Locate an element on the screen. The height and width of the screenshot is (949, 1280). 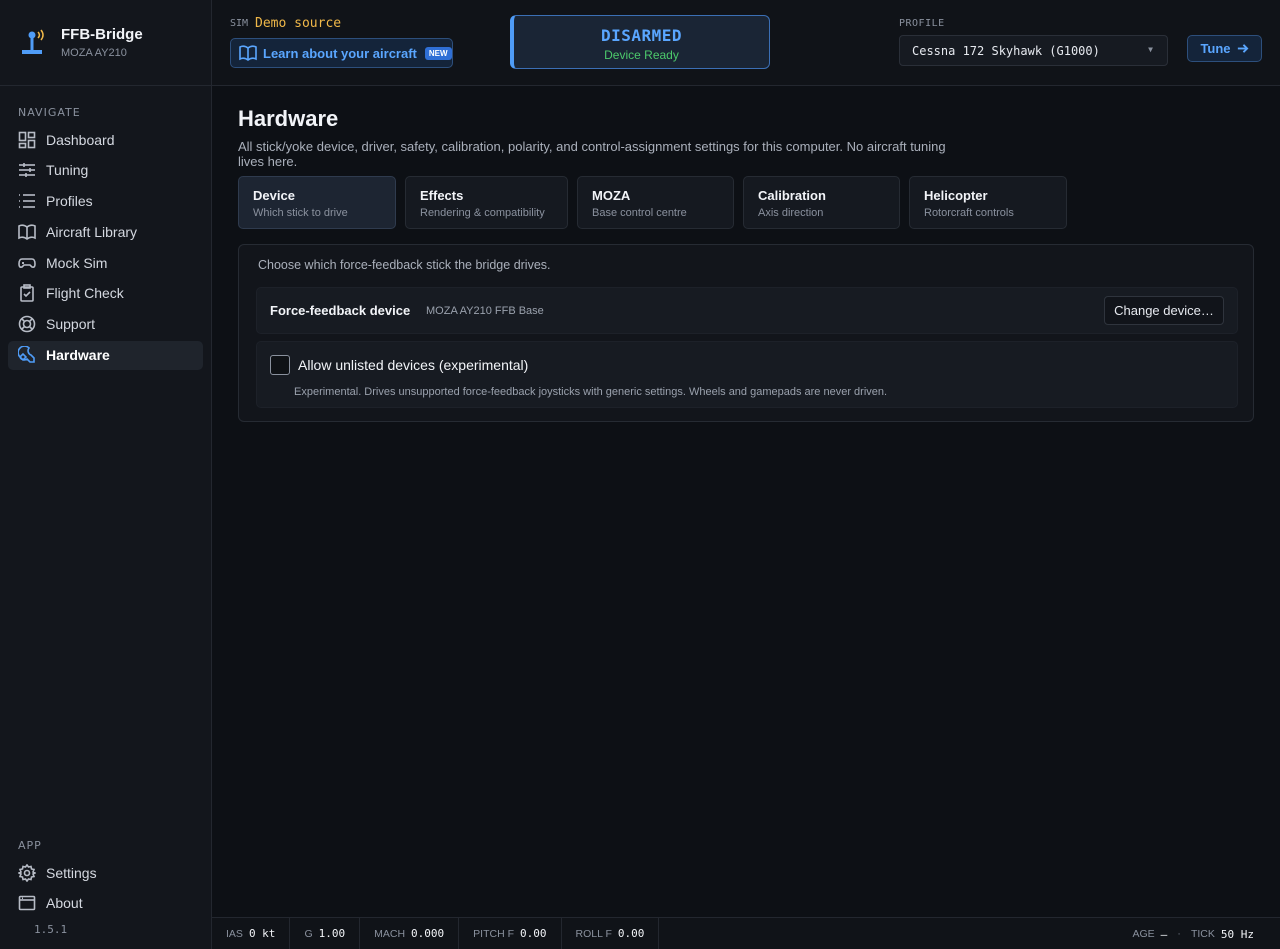
learn-about-aircraft-button: Learn about your aircraft NEW is located at coordinates (341, 53).